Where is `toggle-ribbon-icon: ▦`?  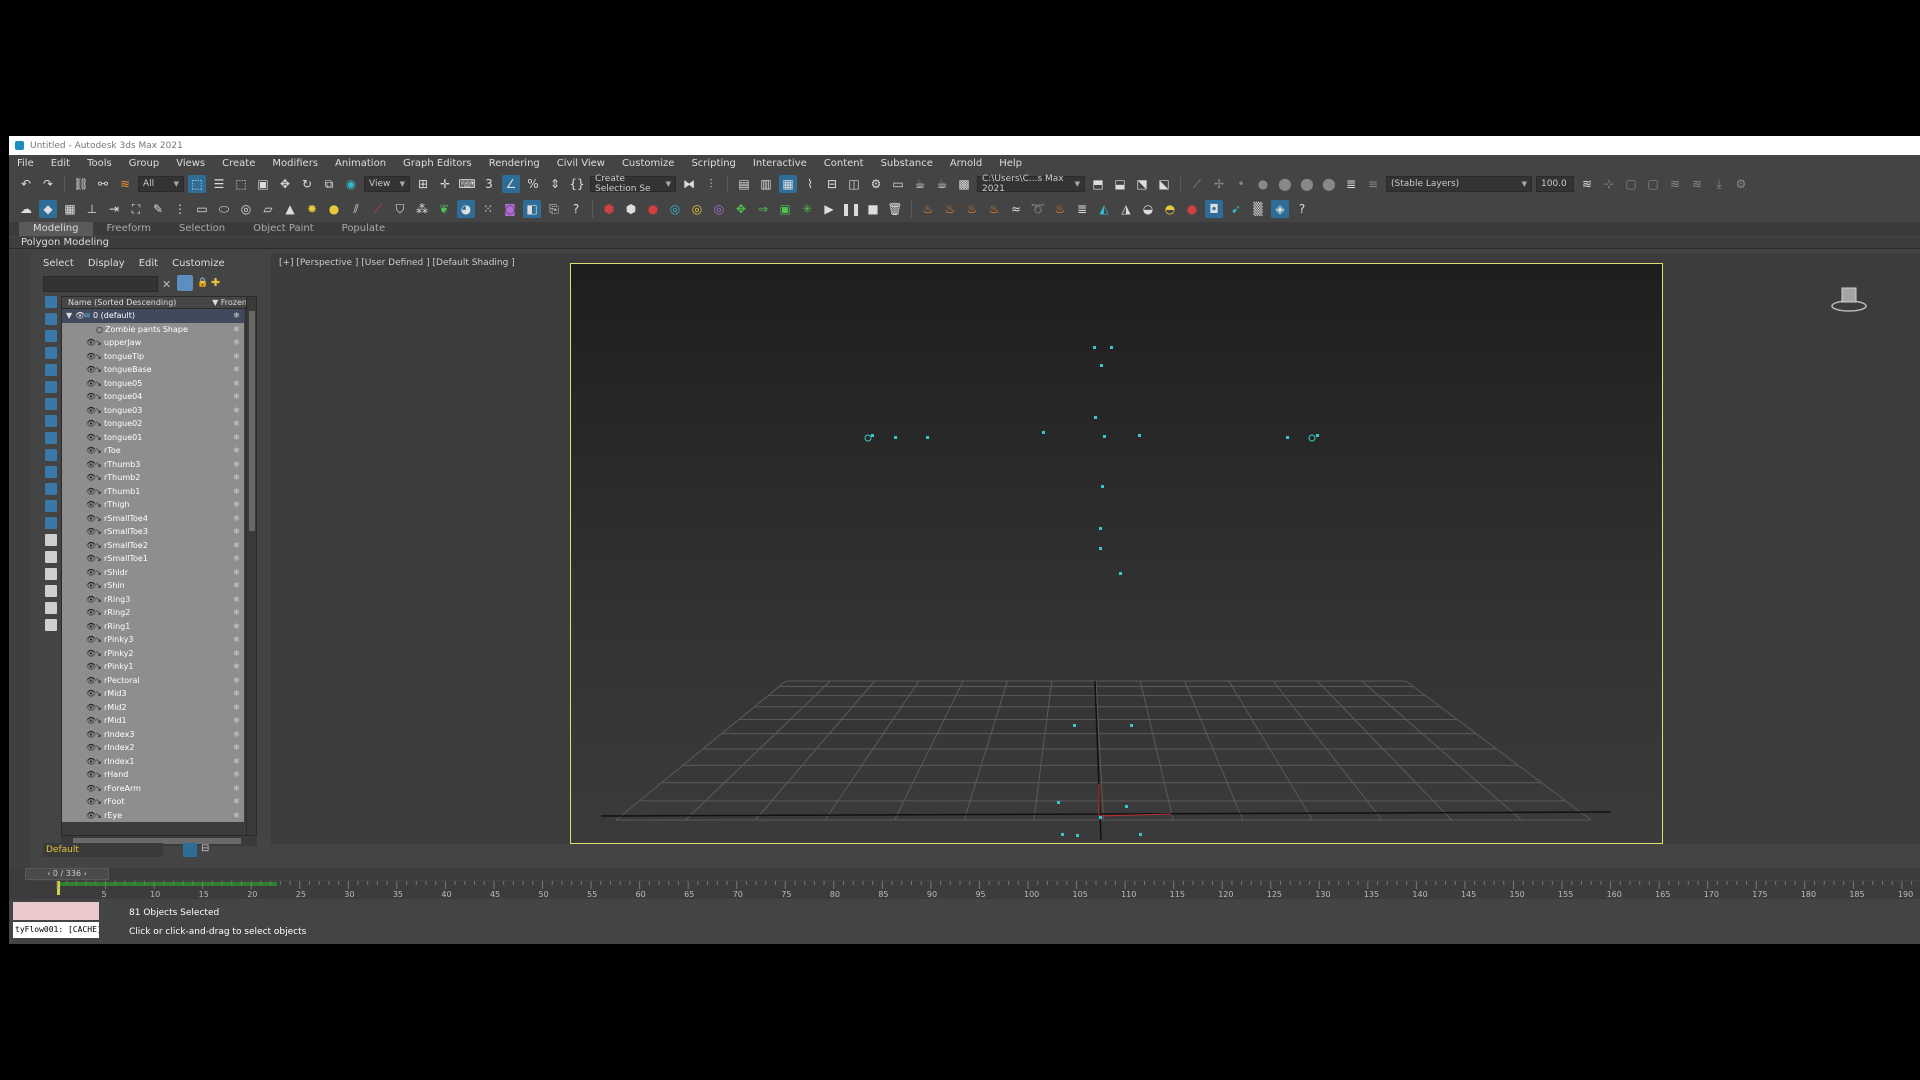
toggle-ribbon-icon: ▦ is located at coordinates (788, 184).